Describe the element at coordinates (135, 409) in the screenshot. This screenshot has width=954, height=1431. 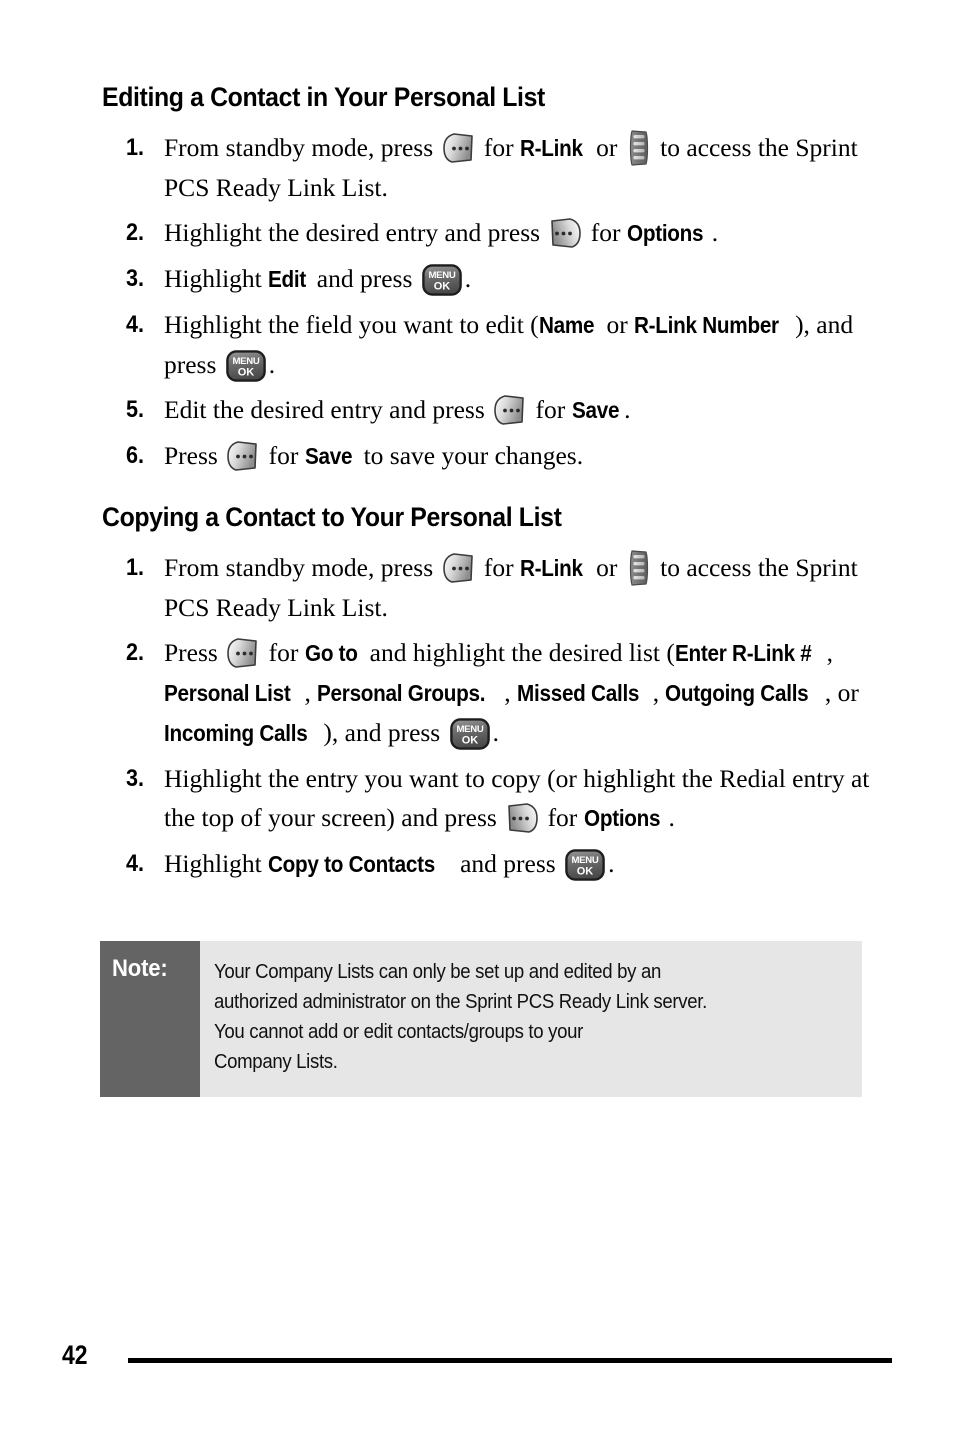
I see `step-number: 5.` at that location.